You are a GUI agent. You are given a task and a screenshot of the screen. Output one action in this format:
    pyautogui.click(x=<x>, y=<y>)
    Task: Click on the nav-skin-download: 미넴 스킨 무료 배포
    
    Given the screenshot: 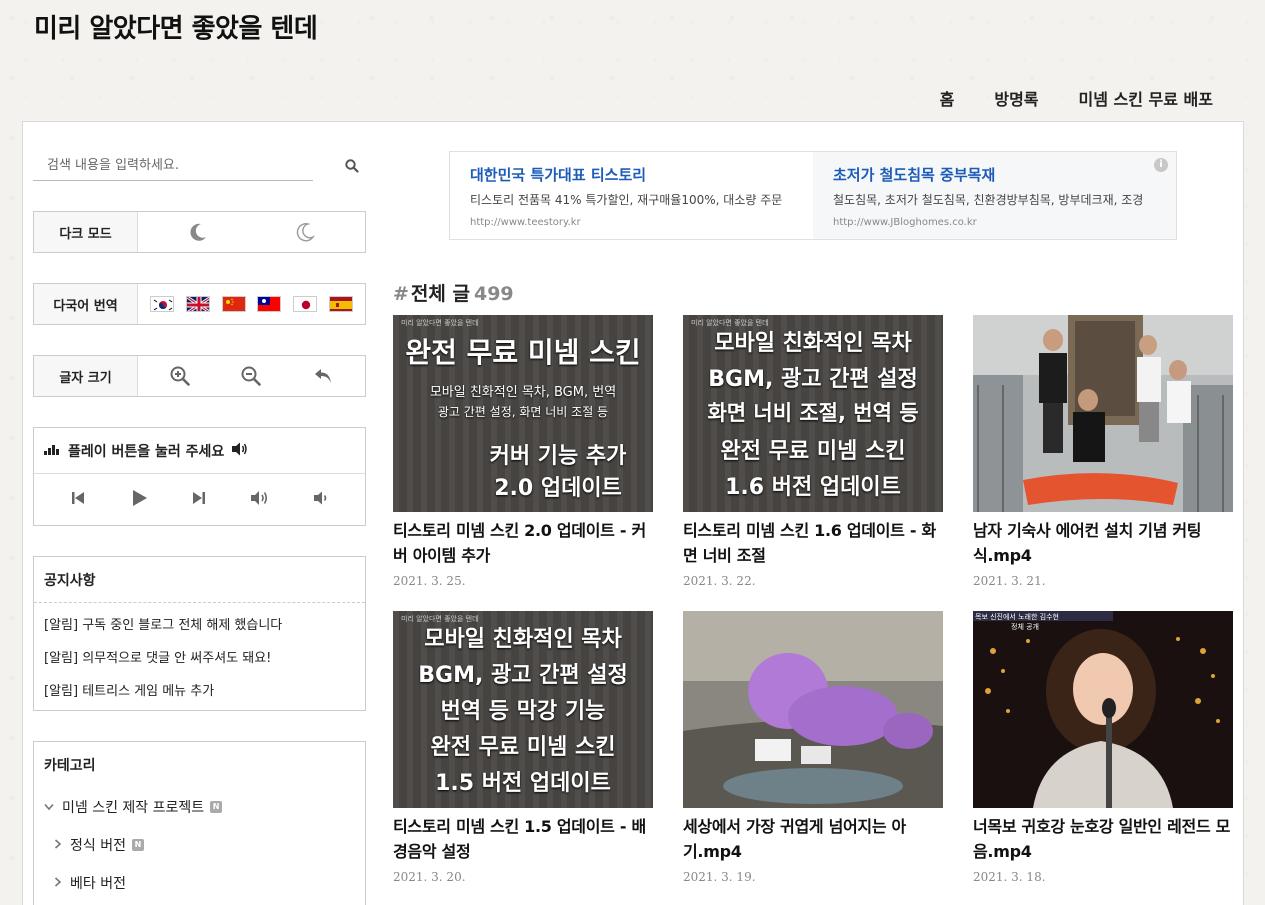 What is the action you would take?
    pyautogui.click(x=1146, y=98)
    